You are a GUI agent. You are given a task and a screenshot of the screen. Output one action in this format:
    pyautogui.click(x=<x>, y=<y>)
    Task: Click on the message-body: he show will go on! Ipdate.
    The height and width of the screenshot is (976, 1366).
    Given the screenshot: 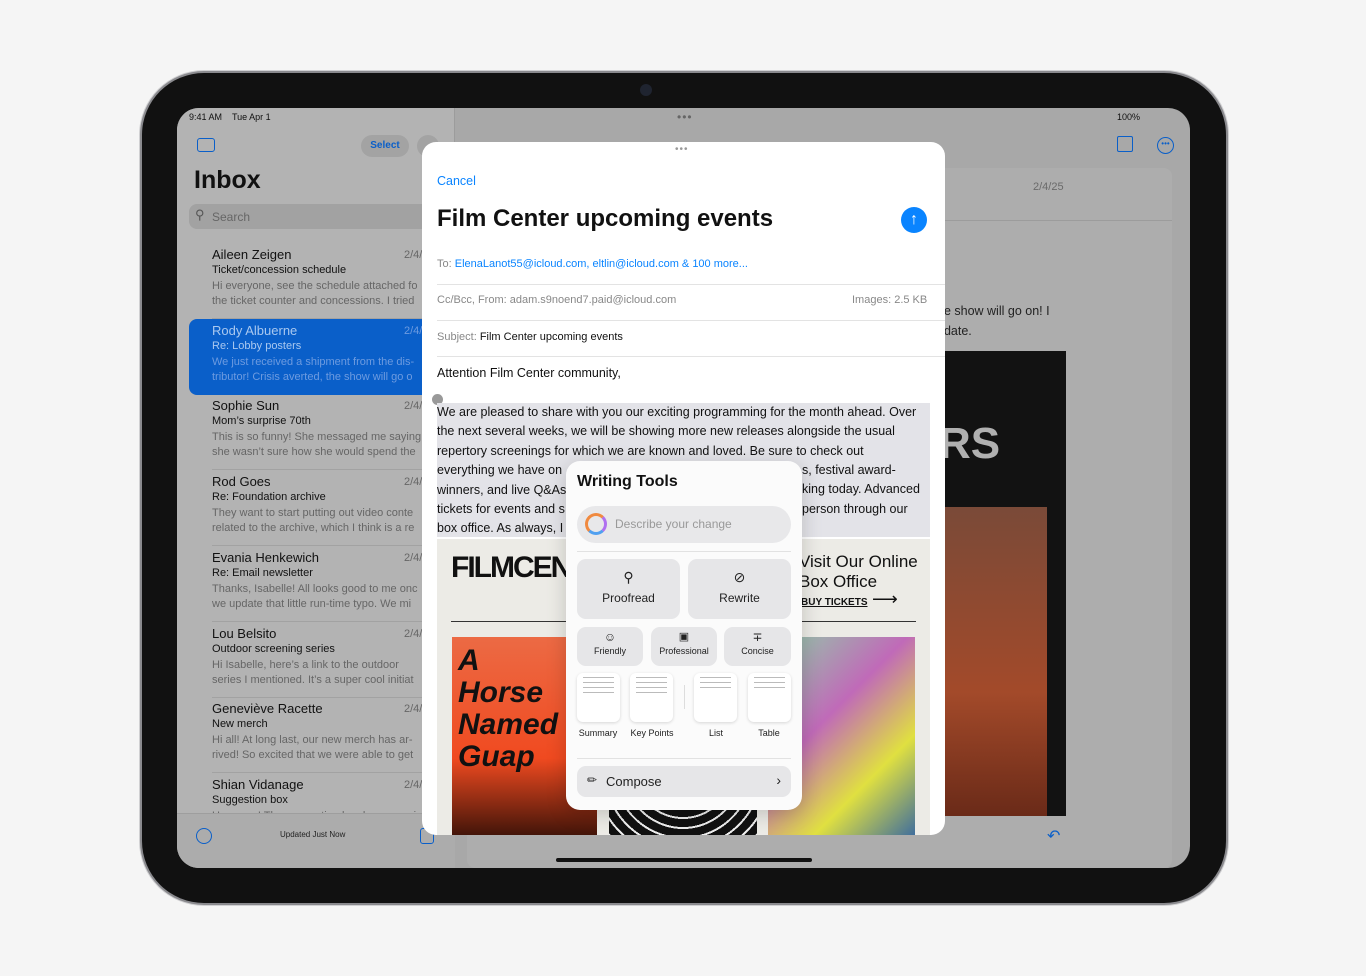 What is the action you would take?
    pyautogui.click(x=993, y=321)
    